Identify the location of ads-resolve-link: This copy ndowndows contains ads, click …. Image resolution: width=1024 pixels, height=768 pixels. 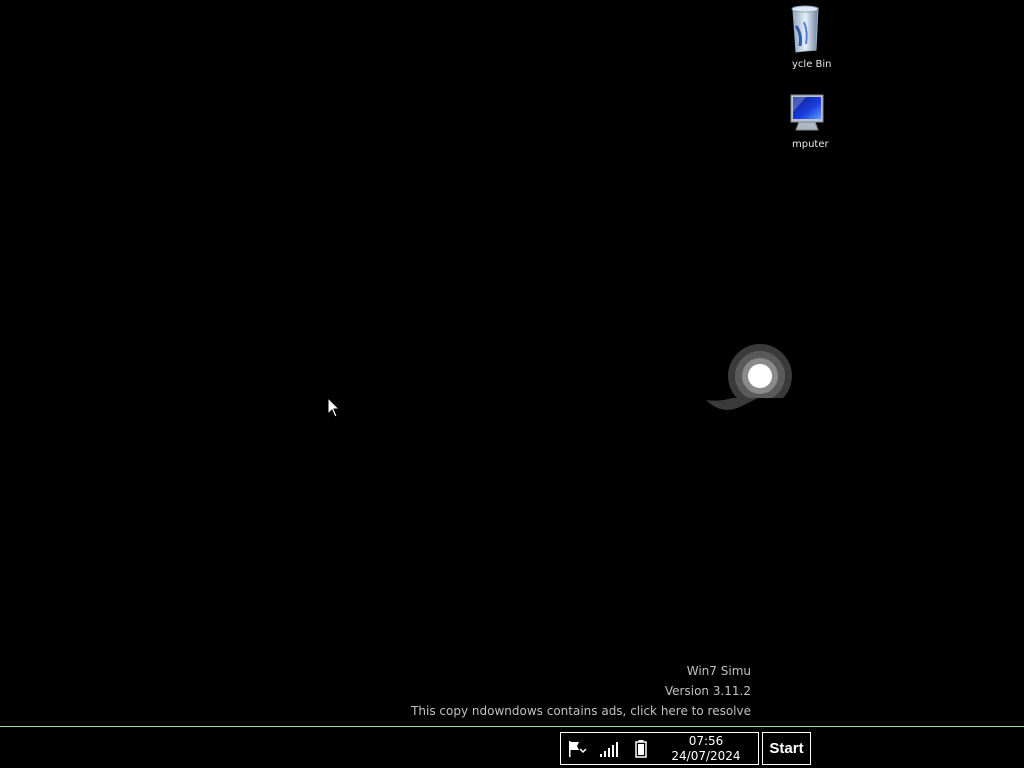
(581, 711).